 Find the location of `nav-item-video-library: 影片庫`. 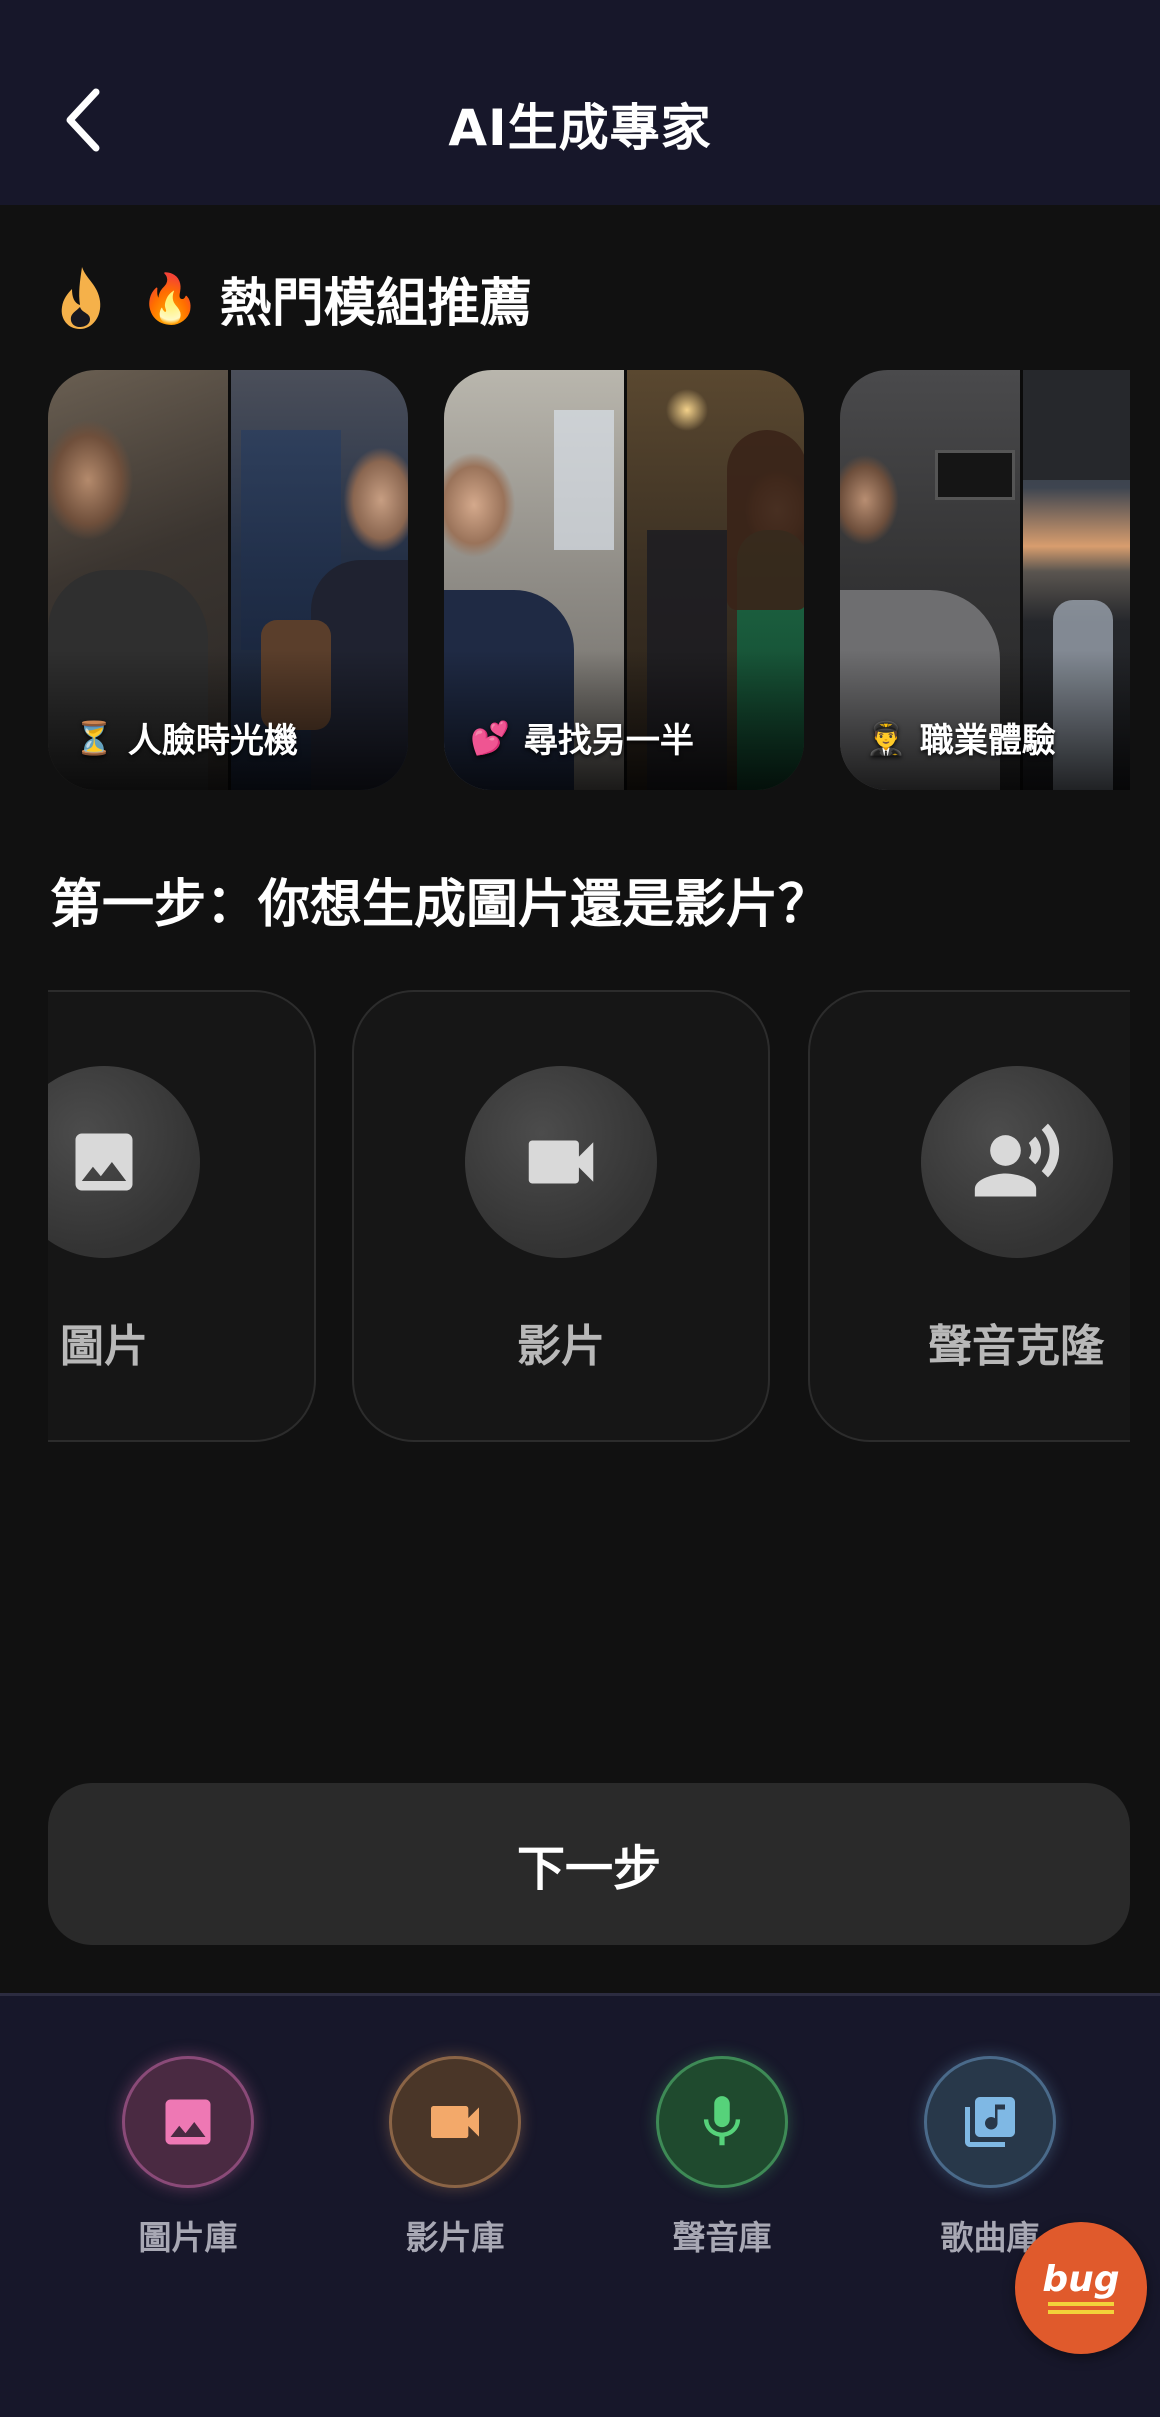

nav-item-video-library: 影片庫 is located at coordinates (455, 2161).